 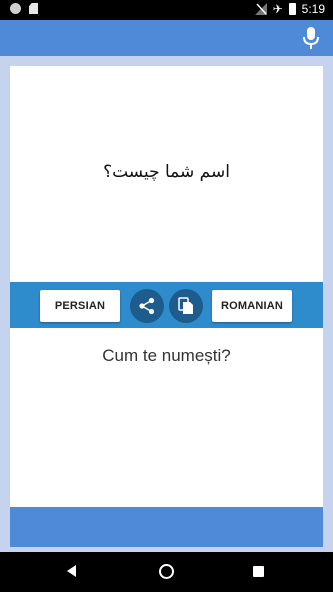 I want to click on status-bar: ✈ 5:19, so click(x=166, y=10).